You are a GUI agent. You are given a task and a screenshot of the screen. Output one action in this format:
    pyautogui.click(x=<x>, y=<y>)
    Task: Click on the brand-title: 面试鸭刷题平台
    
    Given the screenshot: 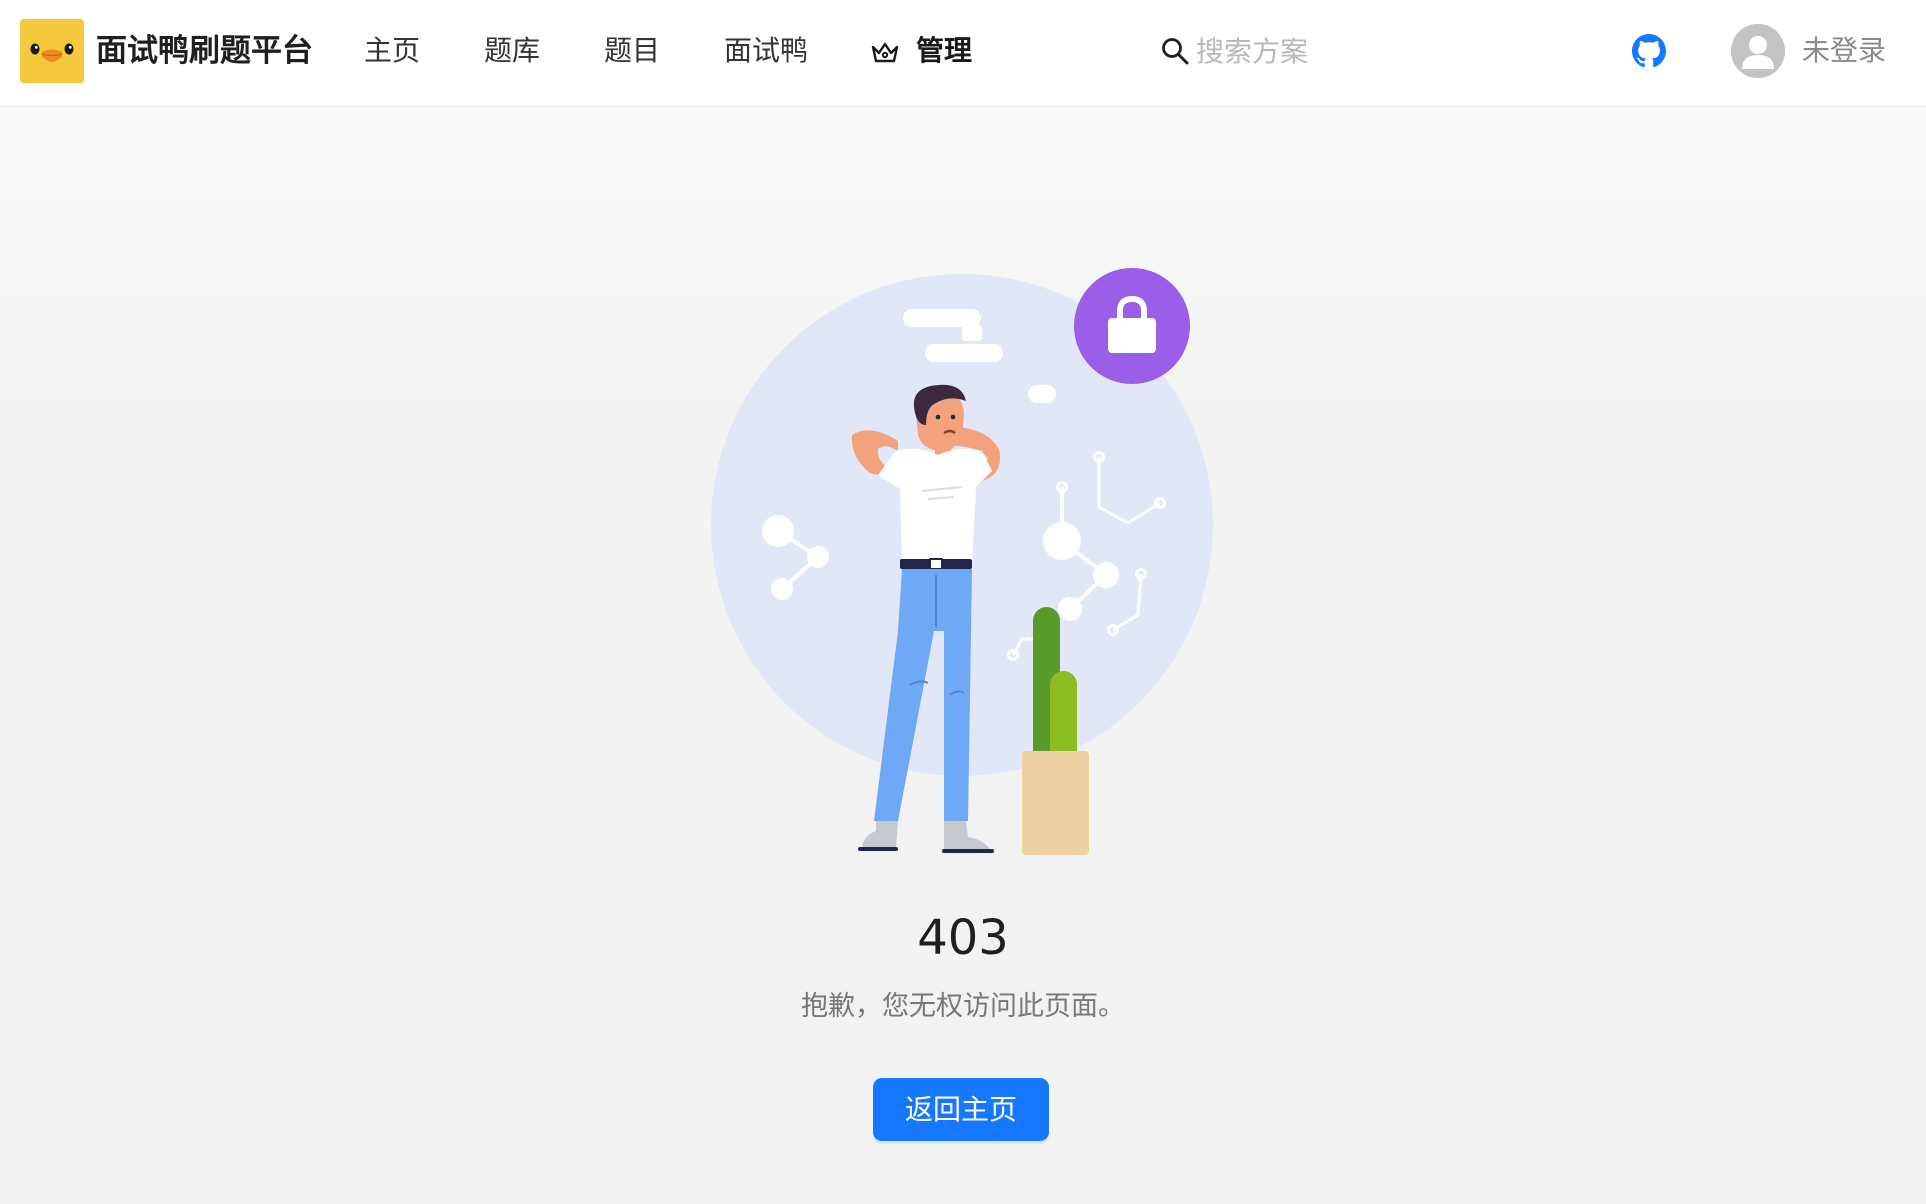 What is the action you would take?
    pyautogui.click(x=204, y=51)
    